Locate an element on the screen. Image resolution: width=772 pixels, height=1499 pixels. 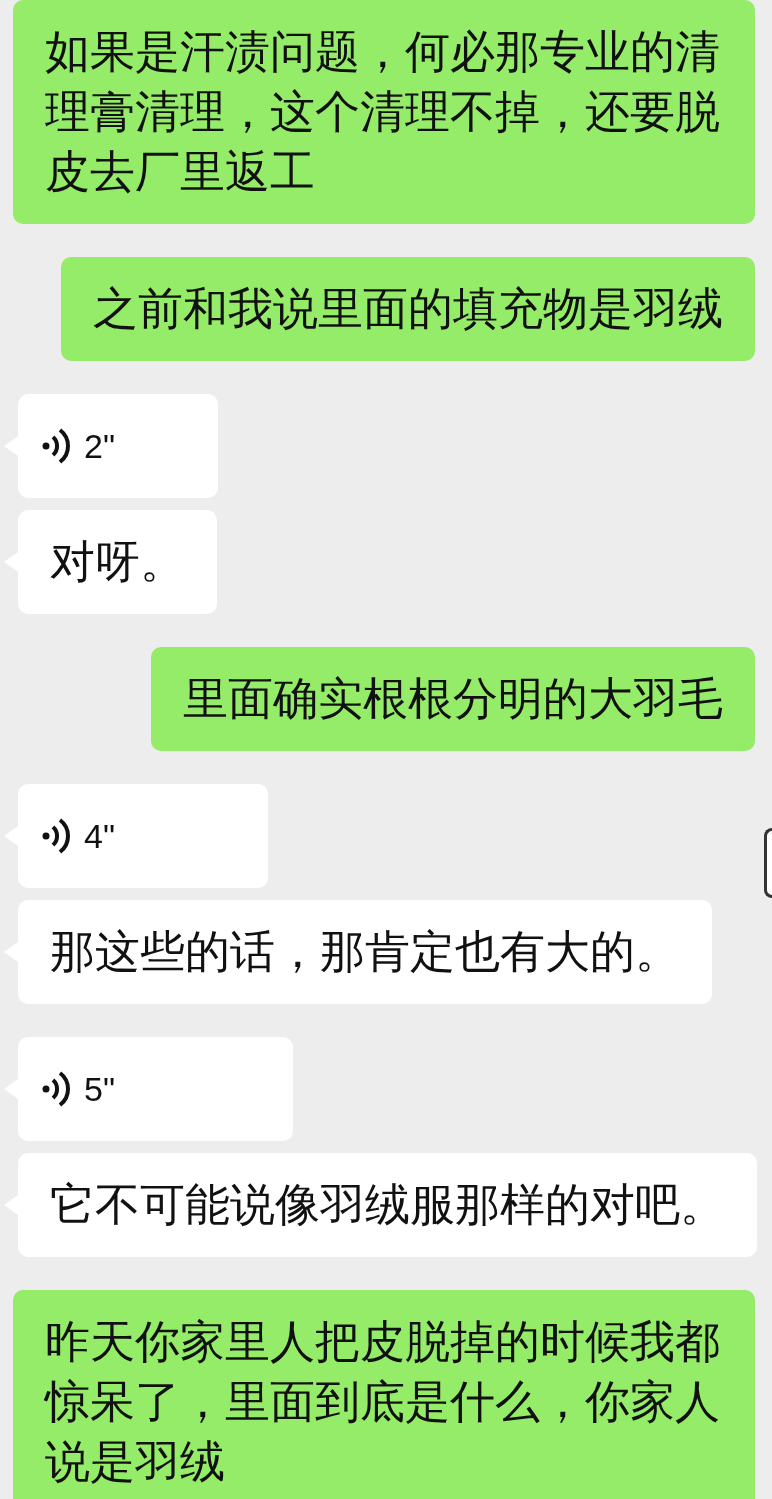
round-button-edge is located at coordinates (768, 863).